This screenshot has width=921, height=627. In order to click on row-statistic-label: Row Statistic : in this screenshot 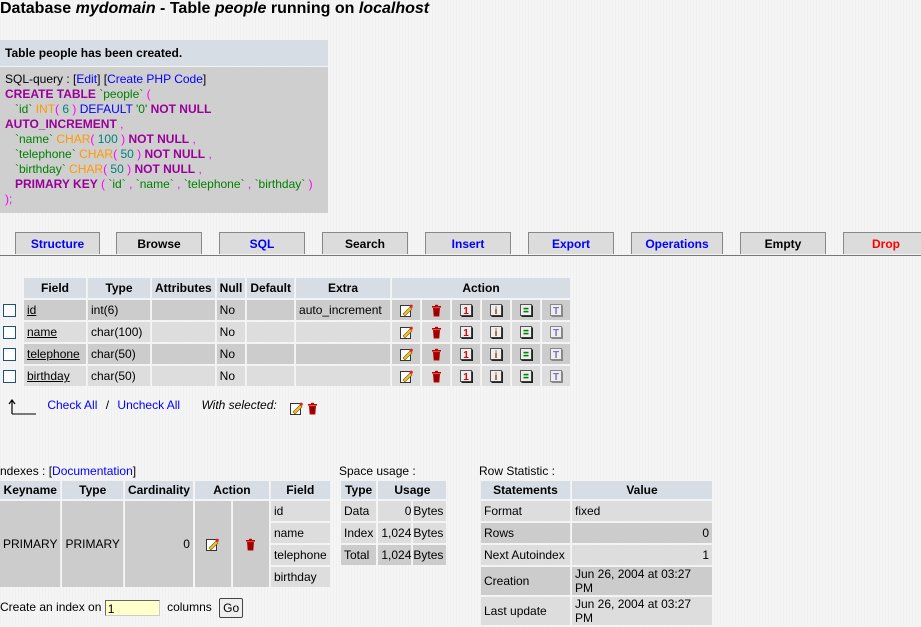, I will do `click(517, 471)`.